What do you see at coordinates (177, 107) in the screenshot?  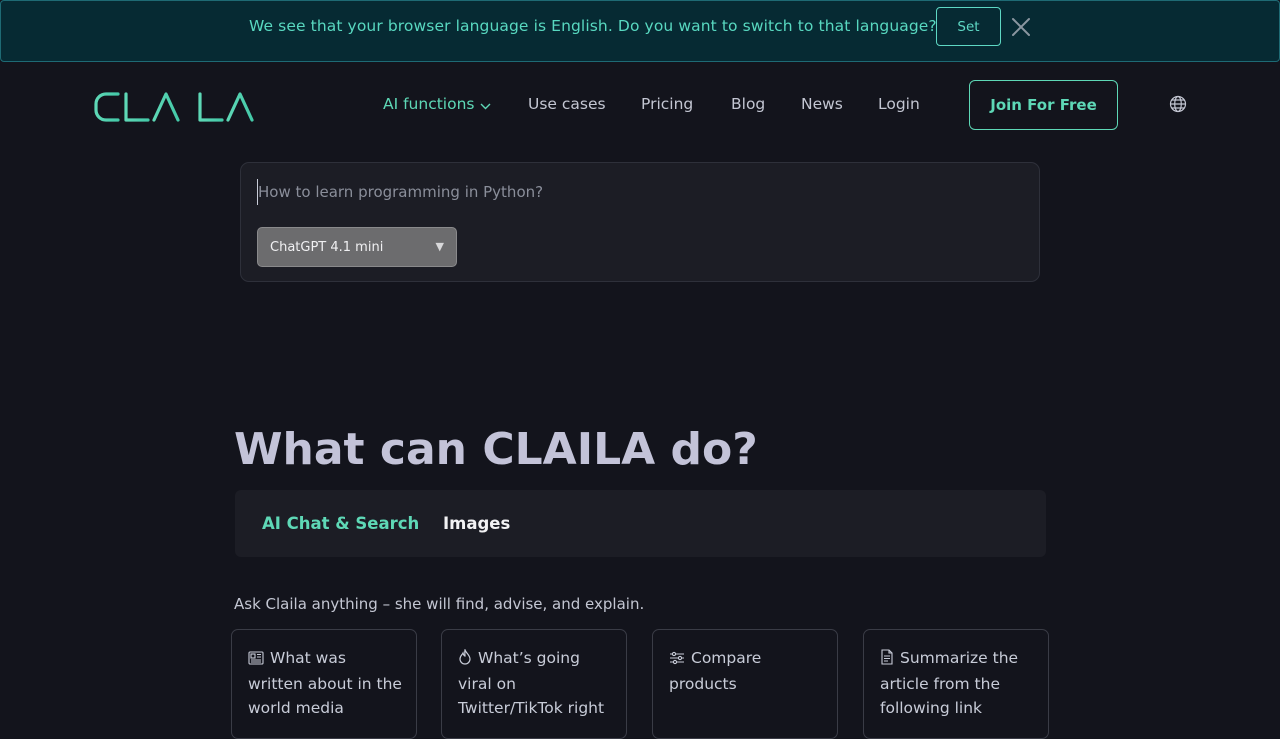 I see `claila-logo` at bounding box center [177, 107].